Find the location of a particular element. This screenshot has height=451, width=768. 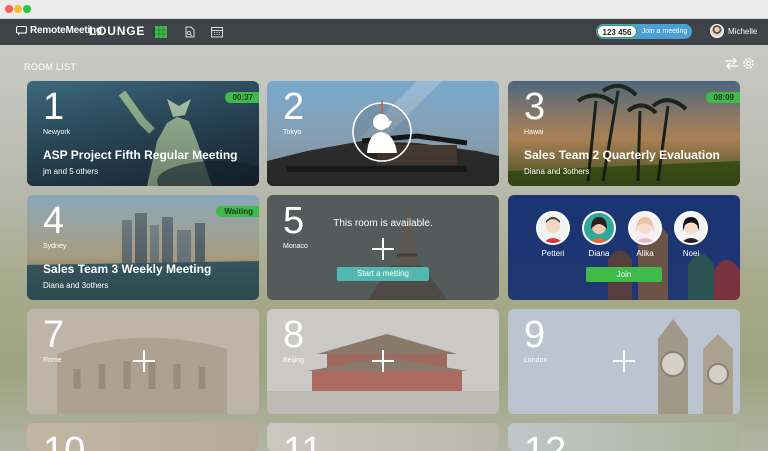

room-card-6: Petteri Diana Alika Noei Join is located at coordinates (624, 247).